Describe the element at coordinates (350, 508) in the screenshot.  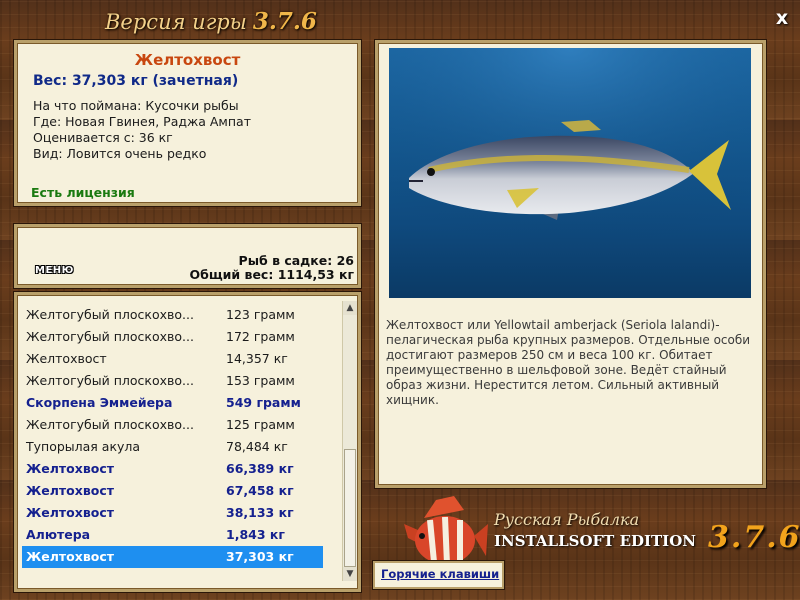
I see `scroll-thumb` at that location.